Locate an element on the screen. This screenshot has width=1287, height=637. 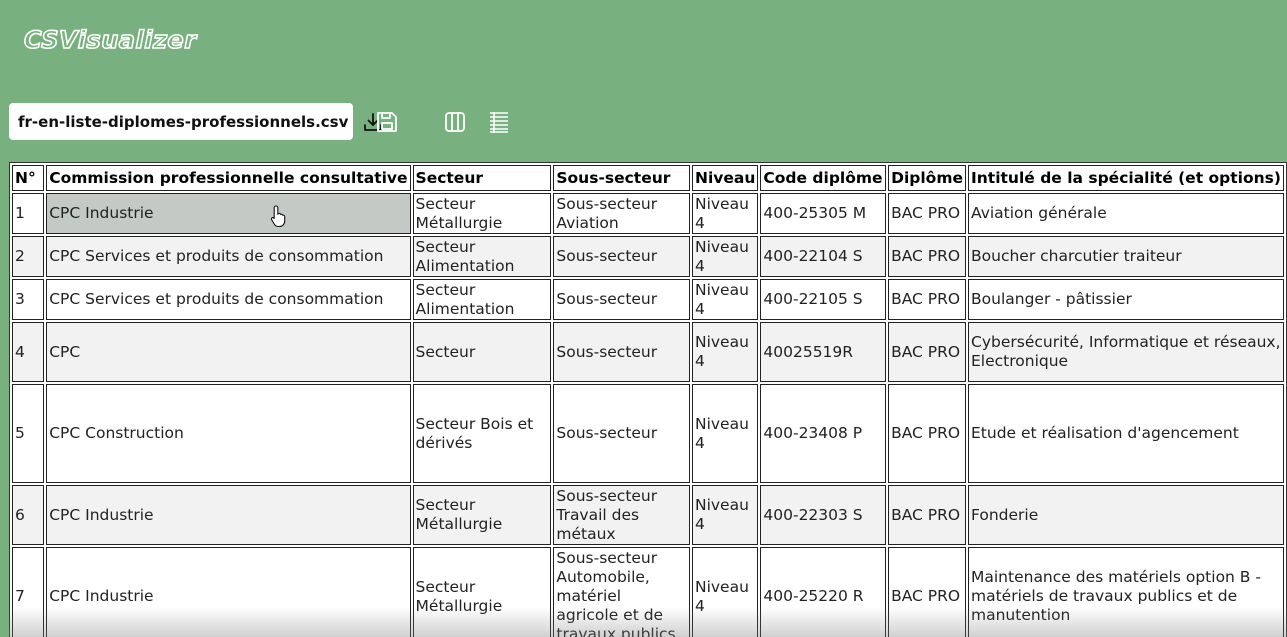
table-cell: 400-22105 S is located at coordinates (823, 299).